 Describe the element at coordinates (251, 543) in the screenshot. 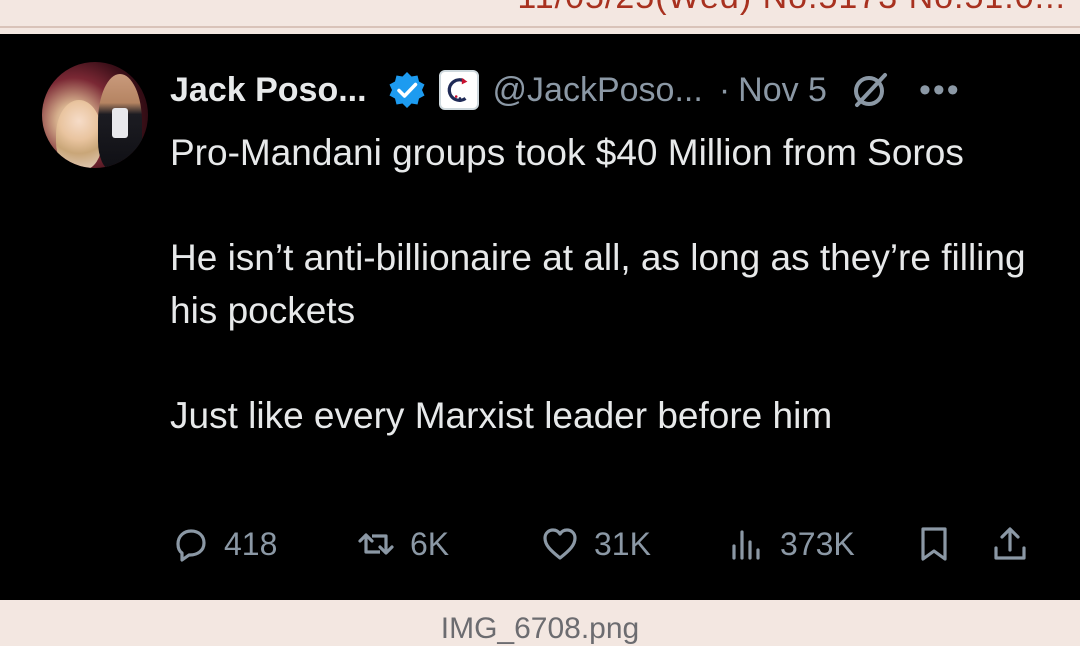

I see `reply-count: 418` at that location.